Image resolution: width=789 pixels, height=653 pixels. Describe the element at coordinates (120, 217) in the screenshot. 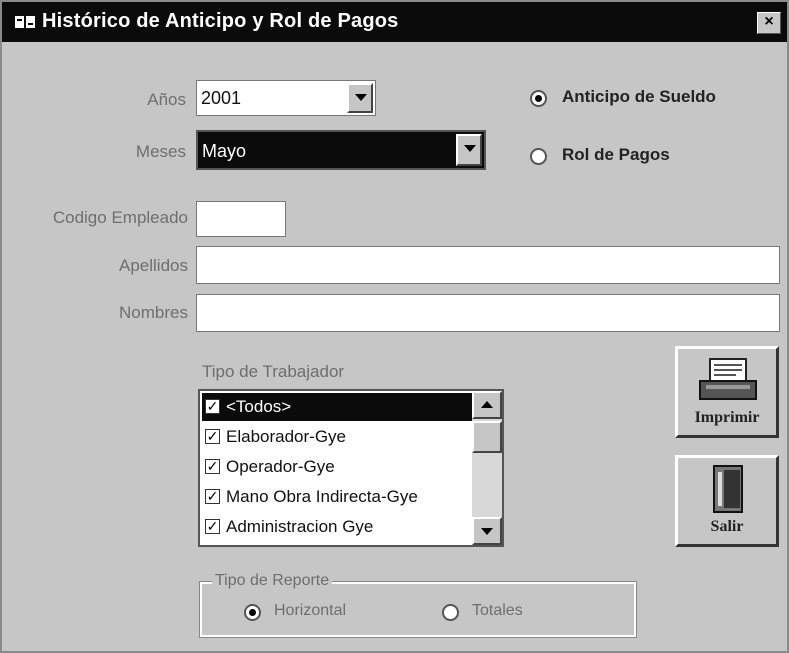

I see `codigo-empleado-label: Codigo Empleado` at that location.